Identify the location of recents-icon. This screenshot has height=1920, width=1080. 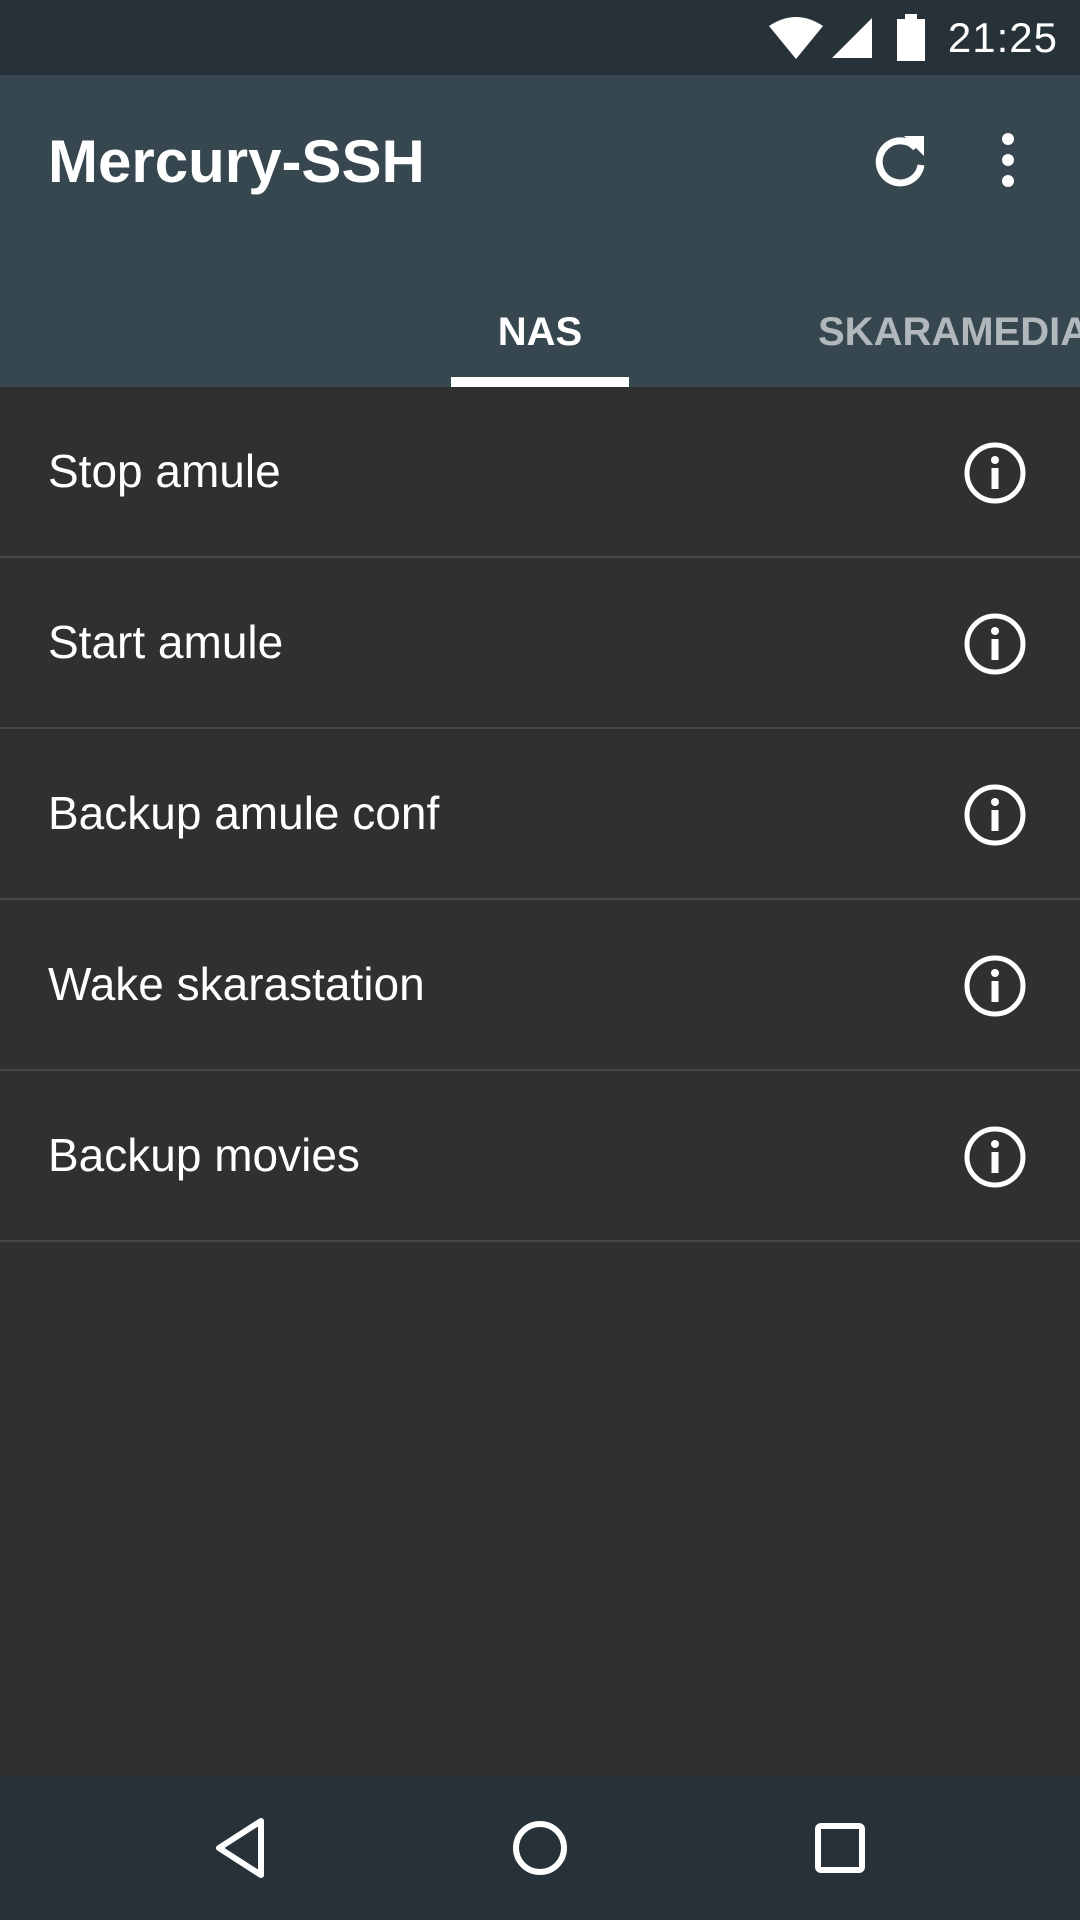
(840, 1848).